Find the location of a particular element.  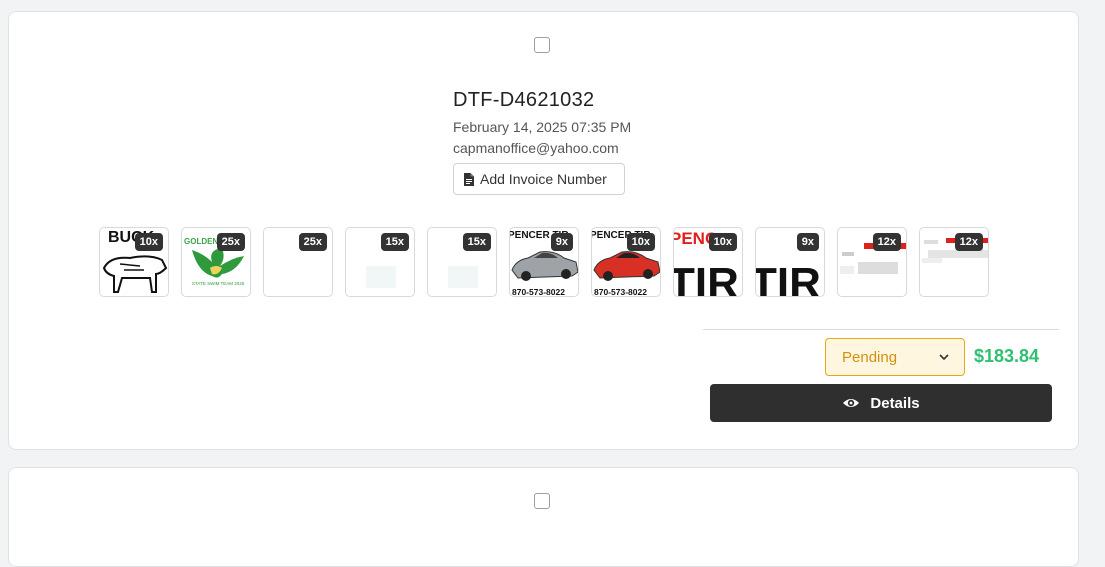

design-thumbnail: GOLDEN STATE SWIM TEAM 2025 25x is located at coordinates (216, 262).